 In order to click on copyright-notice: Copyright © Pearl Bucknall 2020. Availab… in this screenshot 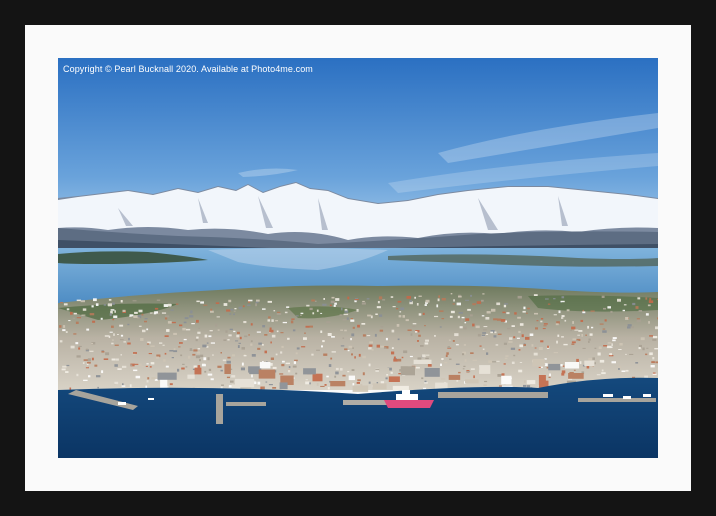, I will do `click(188, 69)`.